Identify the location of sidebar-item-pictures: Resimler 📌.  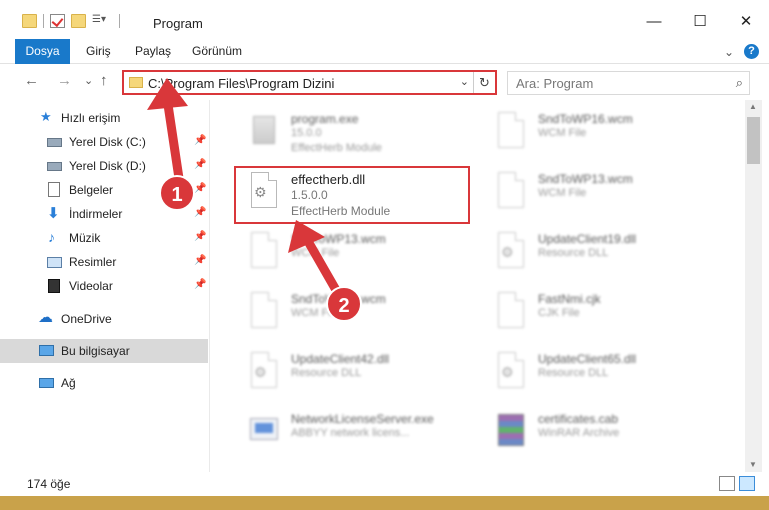
(104, 262).